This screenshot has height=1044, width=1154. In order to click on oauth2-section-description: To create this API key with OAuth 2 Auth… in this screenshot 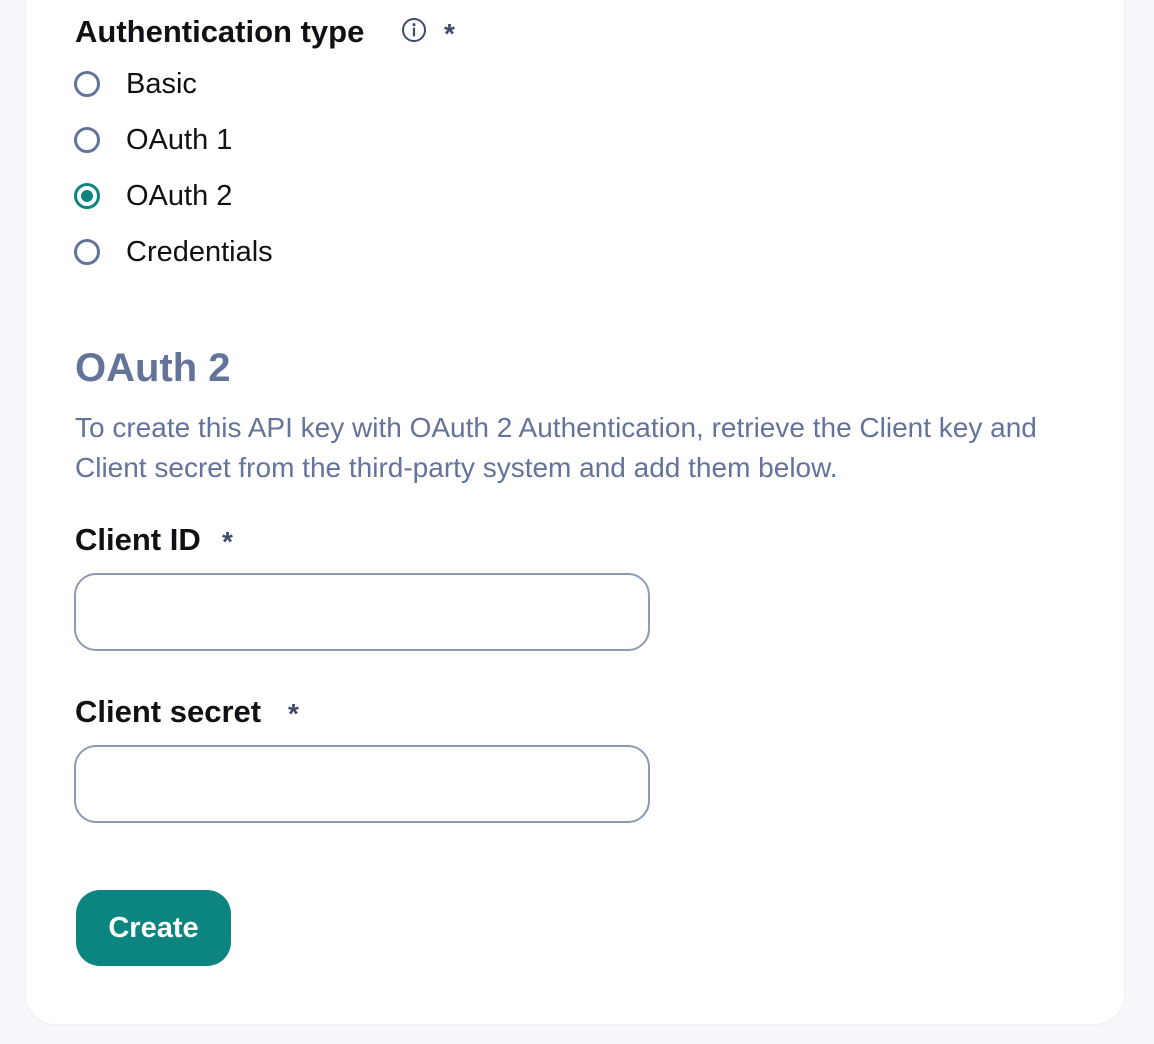, I will do `click(556, 447)`.